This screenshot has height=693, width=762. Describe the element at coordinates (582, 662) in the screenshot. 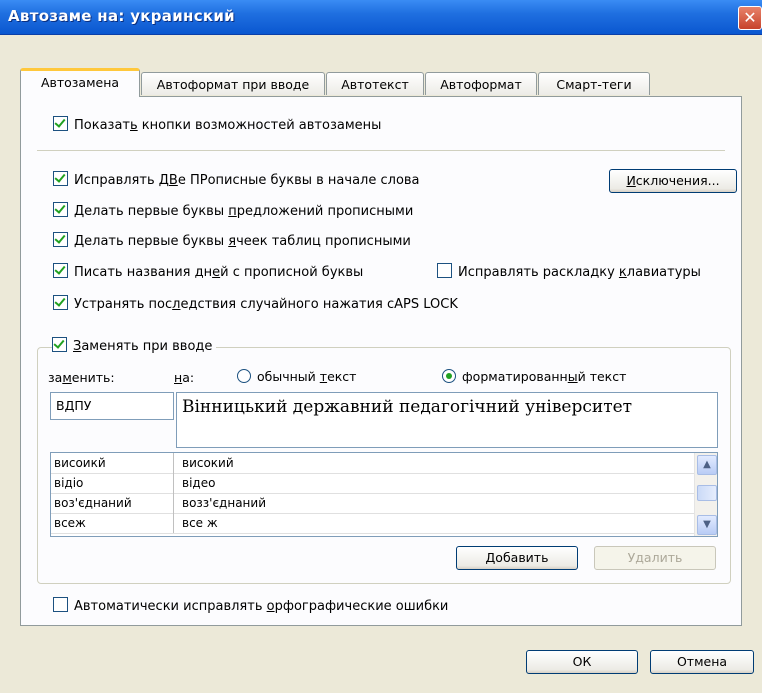

I see `ok-button: ОК` at that location.